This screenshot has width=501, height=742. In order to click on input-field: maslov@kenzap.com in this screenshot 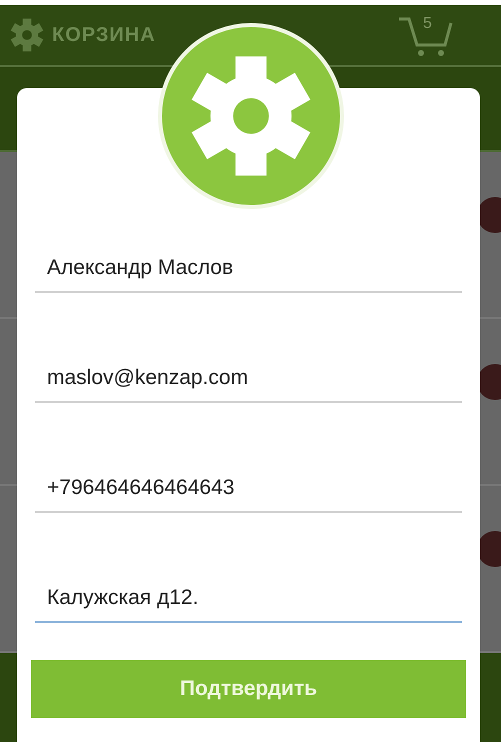, I will do `click(248, 379)`.